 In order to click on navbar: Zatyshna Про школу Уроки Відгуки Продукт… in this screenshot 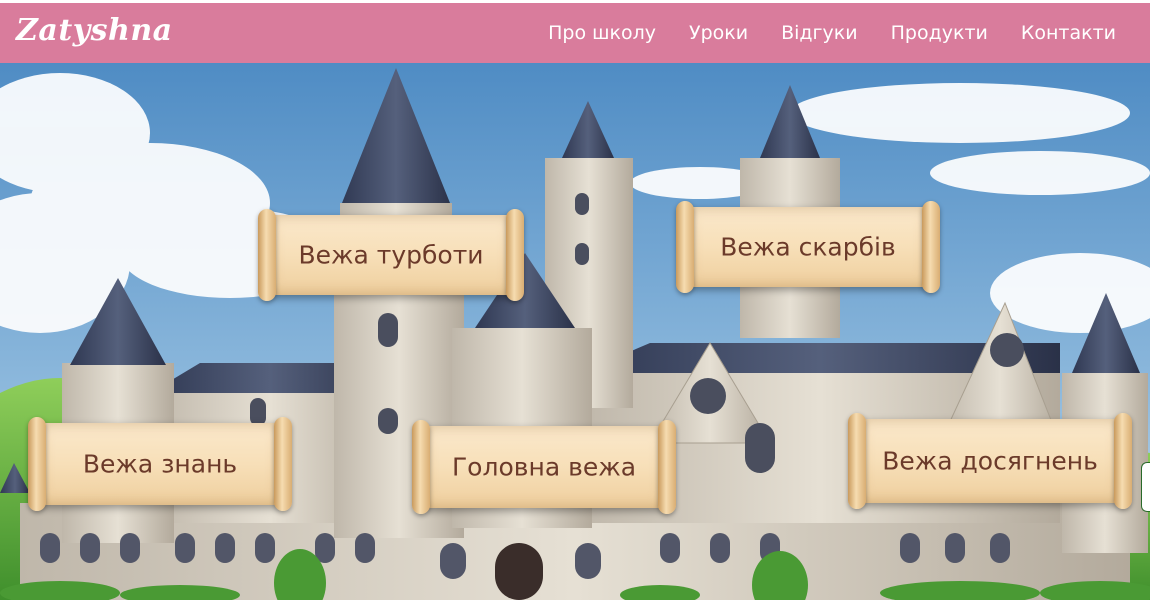, I will do `click(575, 33)`.